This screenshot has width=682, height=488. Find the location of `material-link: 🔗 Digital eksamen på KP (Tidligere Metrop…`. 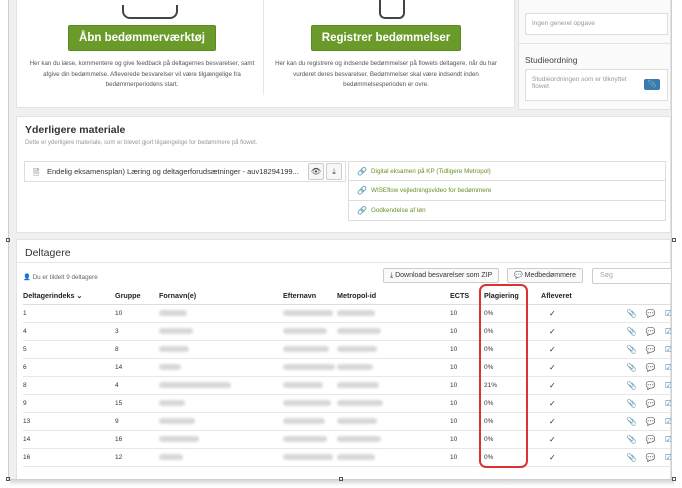

material-link: 🔗 Digital eksamen på KP (Tidligere Metrop… is located at coordinates (507, 171).